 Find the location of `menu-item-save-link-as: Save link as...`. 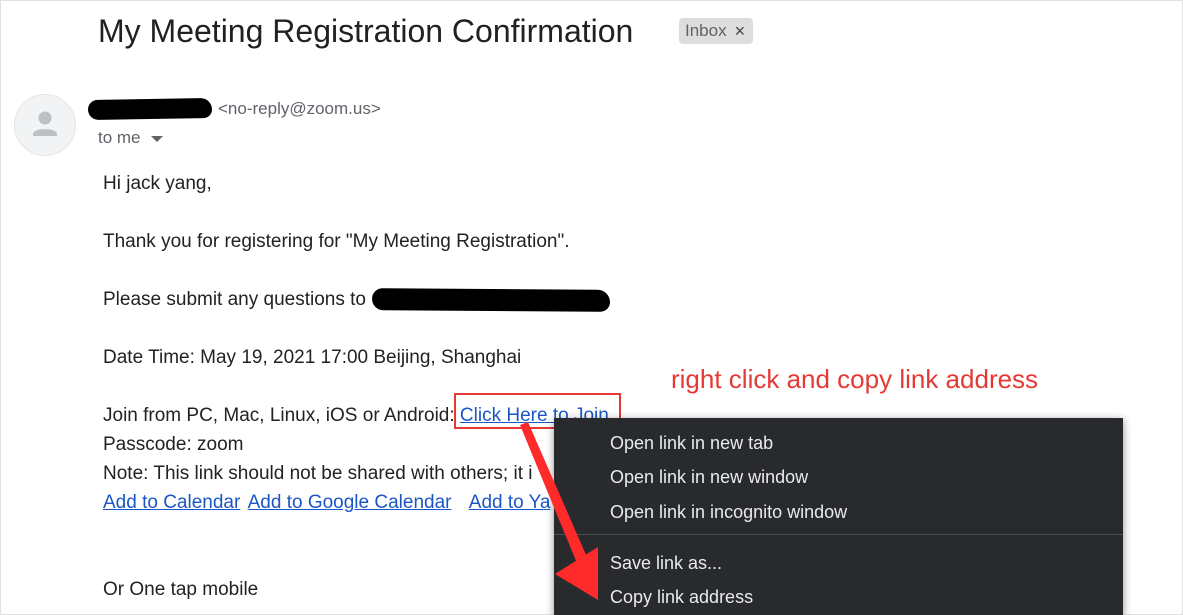

menu-item-save-link-as: Save link as... is located at coordinates (838, 563).